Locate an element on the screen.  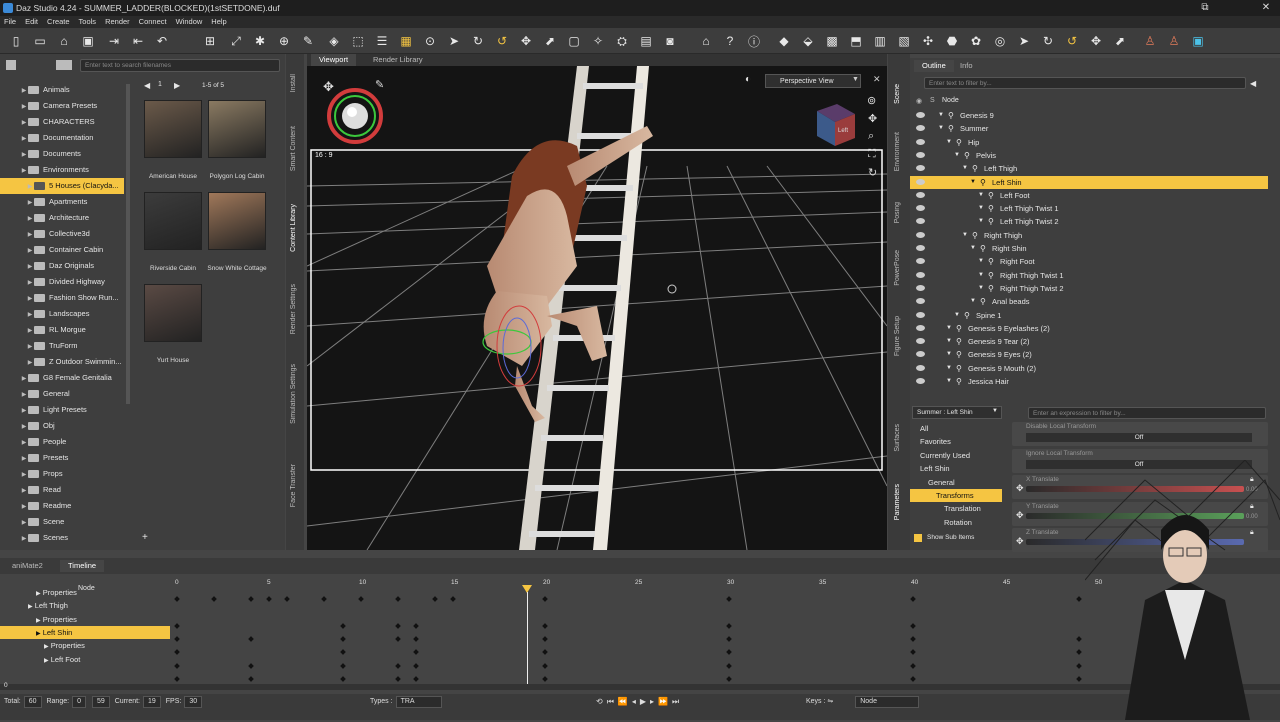
menu-help: Help is located at coordinates (218, 22).